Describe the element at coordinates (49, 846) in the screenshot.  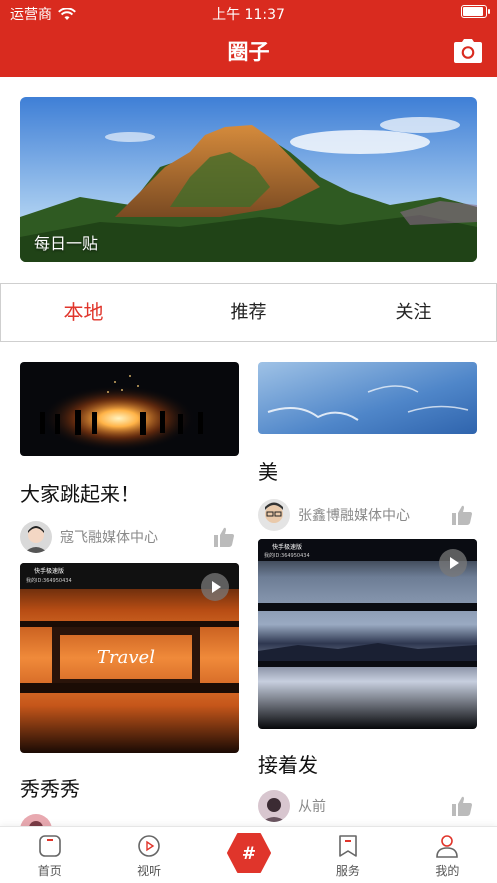
I see `home-icon` at that location.